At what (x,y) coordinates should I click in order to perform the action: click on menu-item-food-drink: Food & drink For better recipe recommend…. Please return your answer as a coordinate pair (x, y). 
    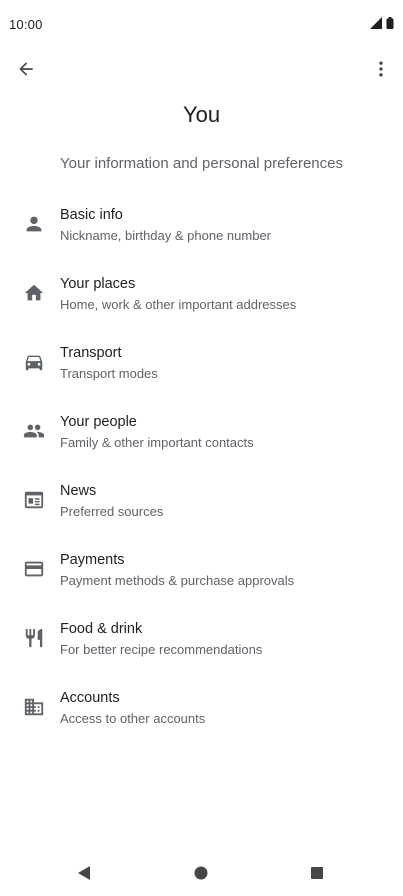
    Looking at the image, I should click on (201, 641).